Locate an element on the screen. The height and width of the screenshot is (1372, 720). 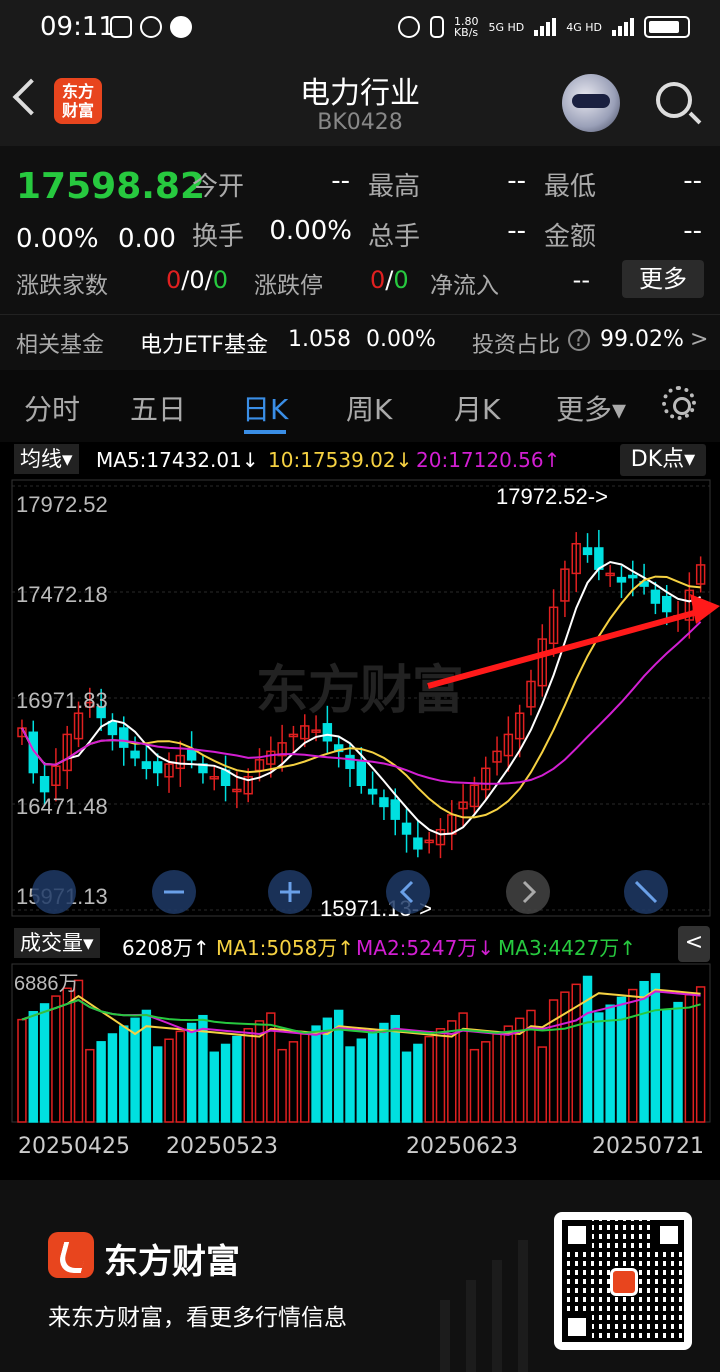
volume-selector-button: 成交量▾ is located at coordinates (57, 943).